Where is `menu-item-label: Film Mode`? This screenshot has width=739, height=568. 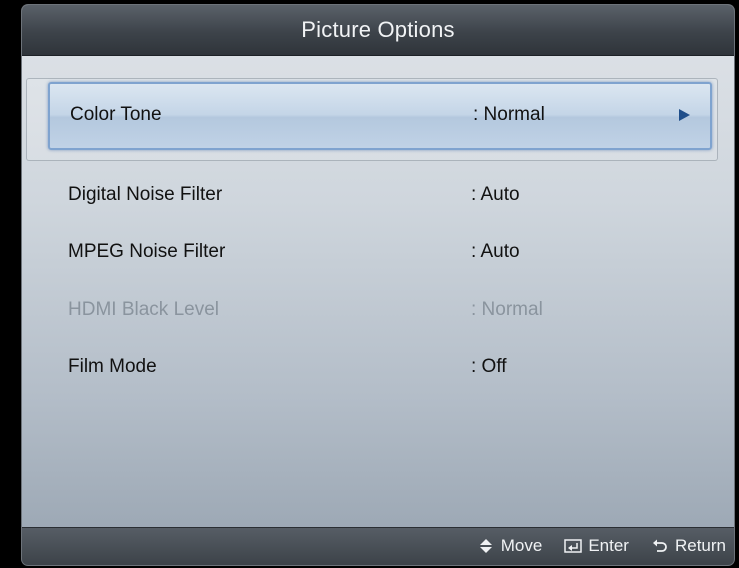 menu-item-label: Film Mode is located at coordinates (112, 366).